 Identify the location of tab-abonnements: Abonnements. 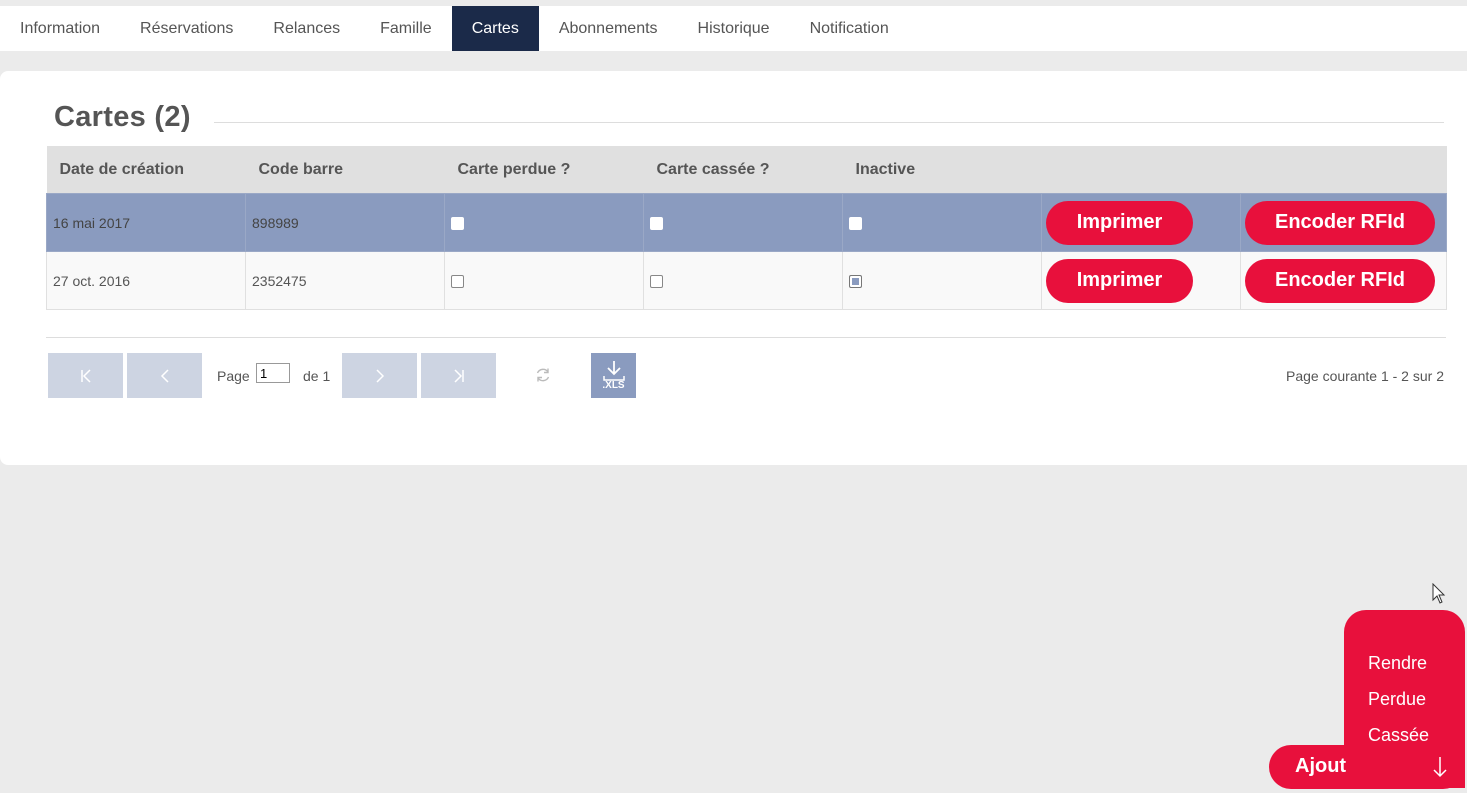
(608, 28).